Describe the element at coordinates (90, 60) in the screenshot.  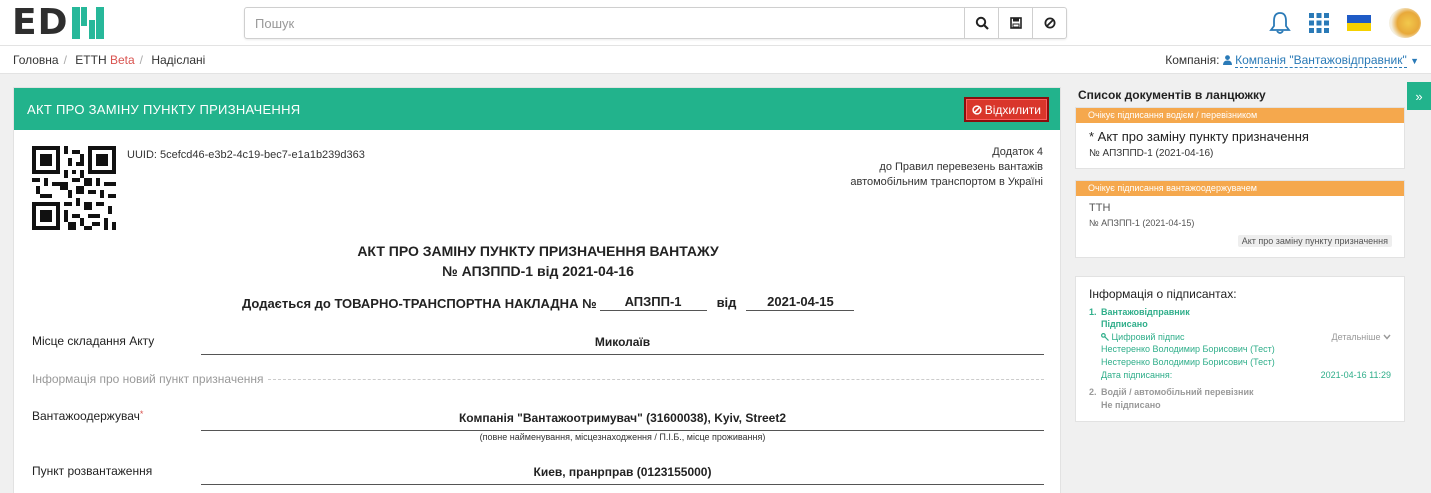
I see `breadcrumb-ettn: ЕТТН` at that location.